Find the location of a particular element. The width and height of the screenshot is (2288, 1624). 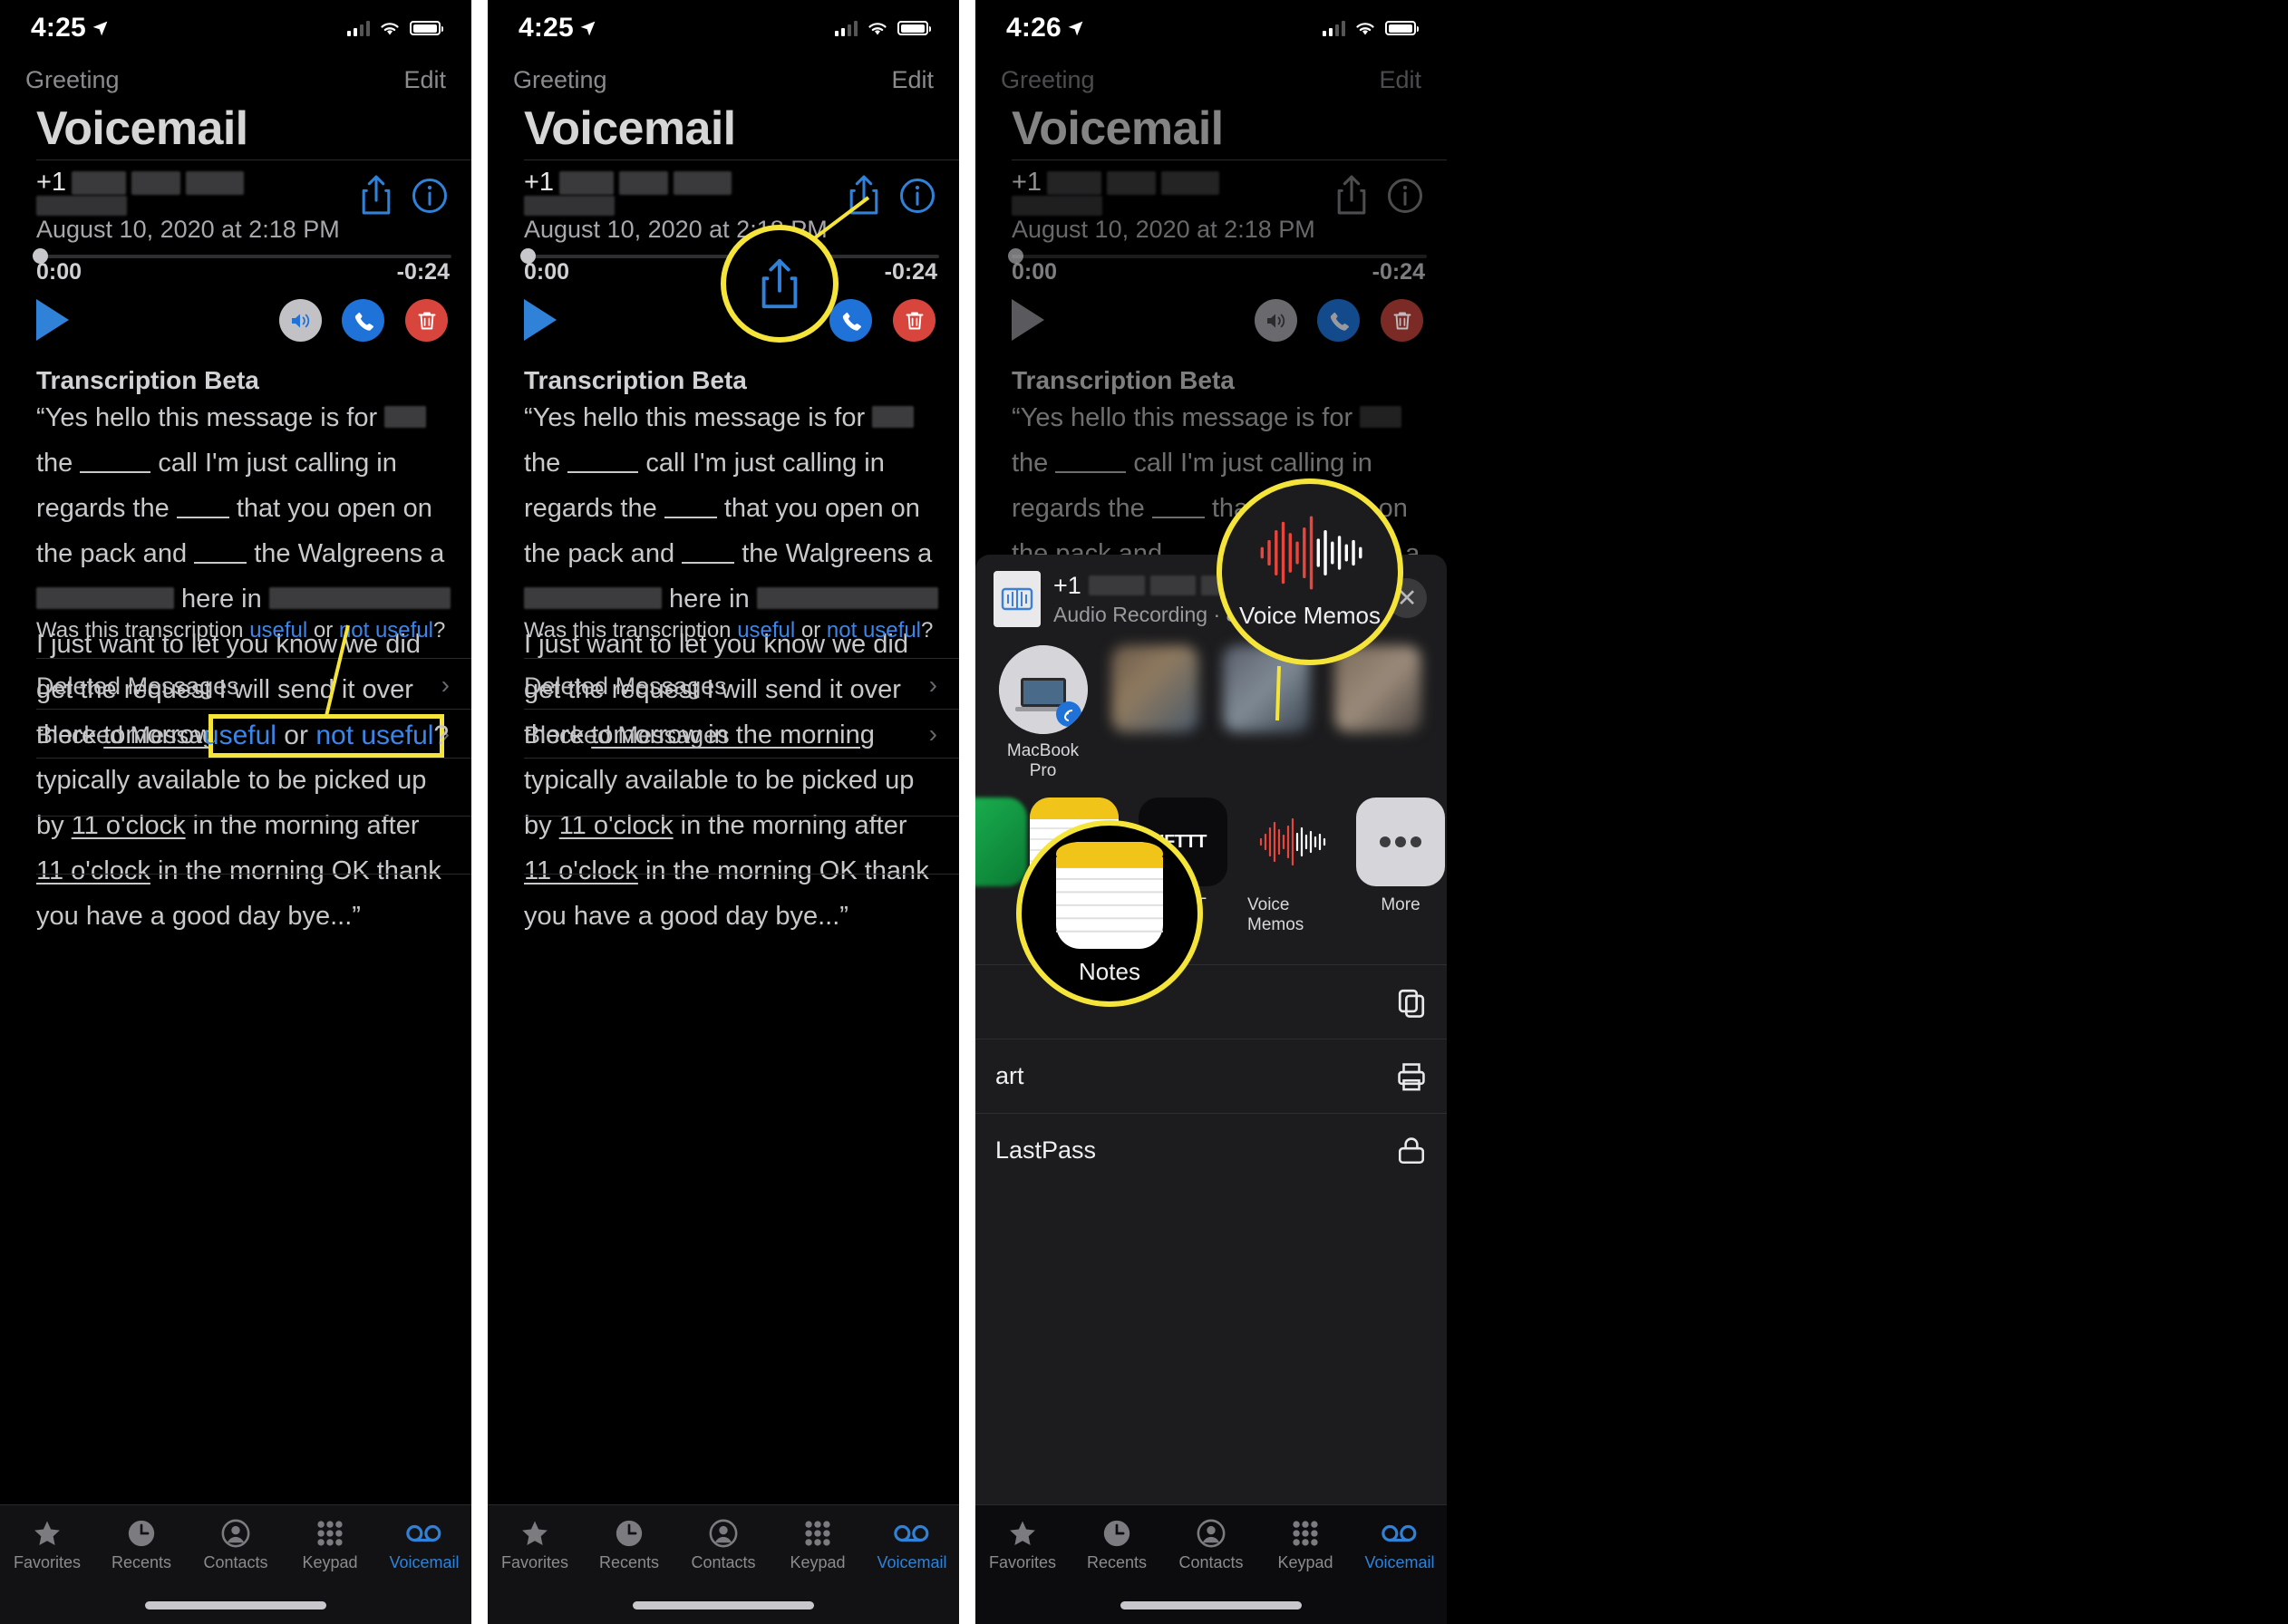

speaker-icon is located at coordinates (300, 320).